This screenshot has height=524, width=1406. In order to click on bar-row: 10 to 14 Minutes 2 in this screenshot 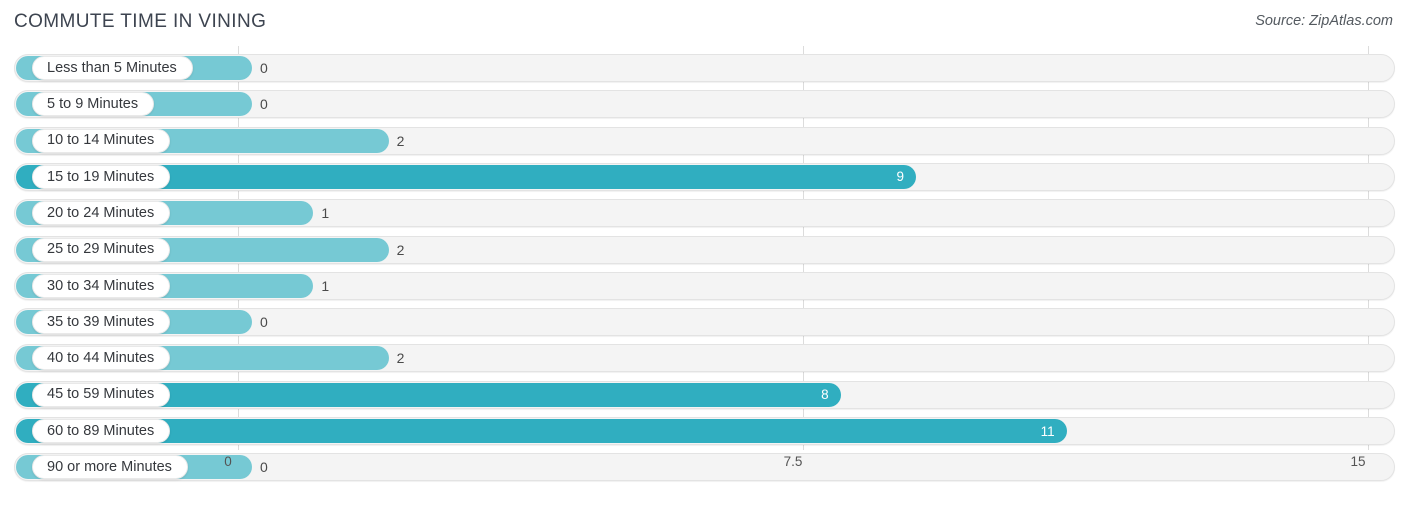, I will do `click(704, 140)`.